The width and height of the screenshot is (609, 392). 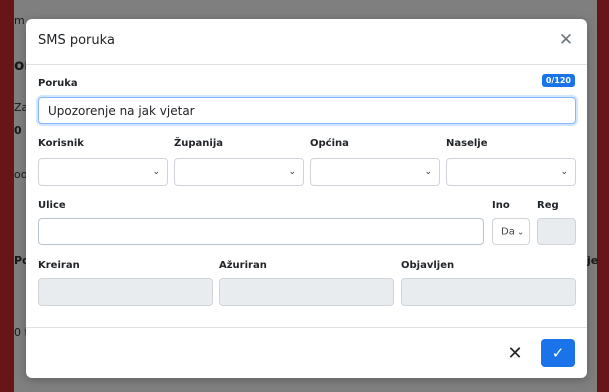 I want to click on cancel-button: ✕, so click(x=515, y=354).